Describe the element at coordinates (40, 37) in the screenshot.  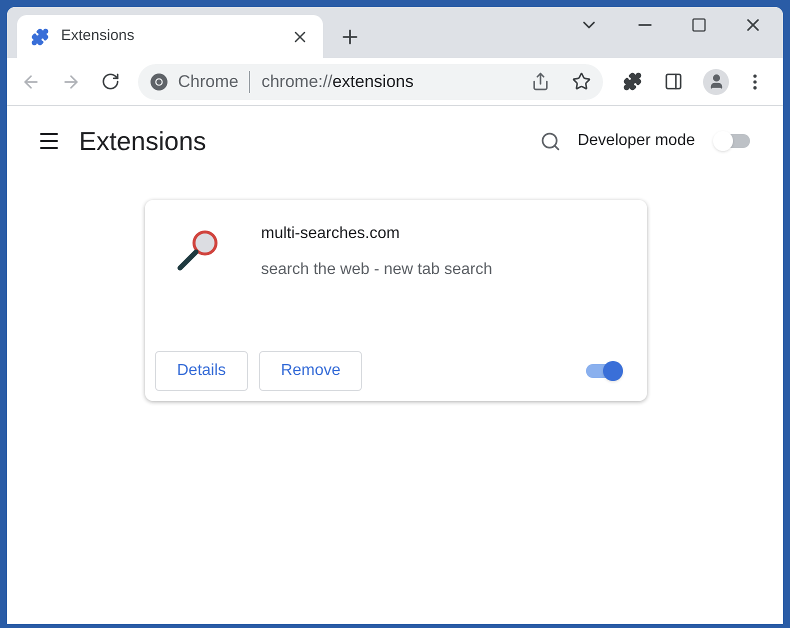
I see `puzzle-icon` at that location.